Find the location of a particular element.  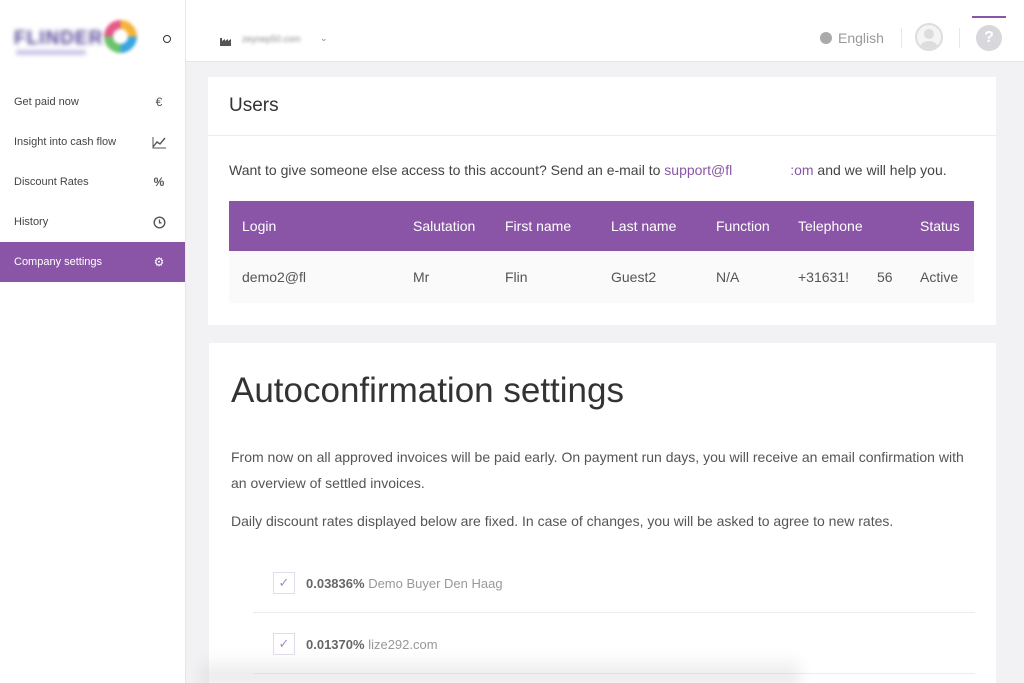

sidebar-item-label: History is located at coordinates (31, 222).